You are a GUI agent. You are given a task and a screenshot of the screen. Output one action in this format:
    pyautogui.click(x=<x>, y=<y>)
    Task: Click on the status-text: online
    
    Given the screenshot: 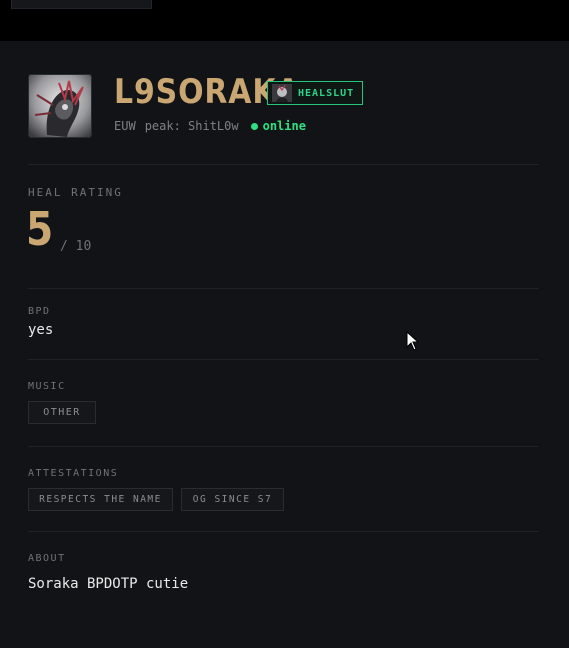 What is the action you would take?
    pyautogui.click(x=284, y=126)
    